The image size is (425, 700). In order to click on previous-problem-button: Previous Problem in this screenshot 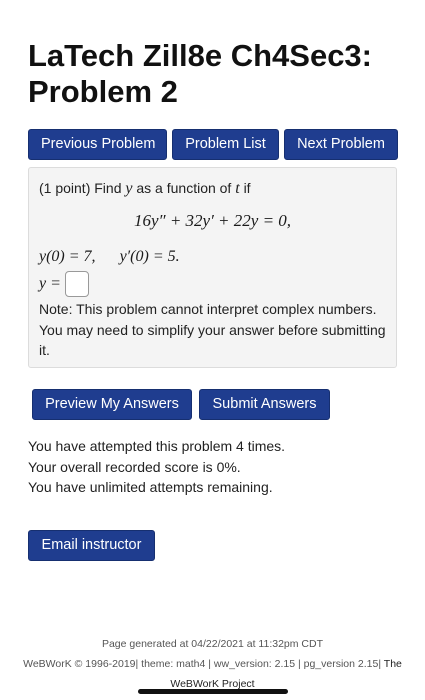, I will do `click(97, 144)`.